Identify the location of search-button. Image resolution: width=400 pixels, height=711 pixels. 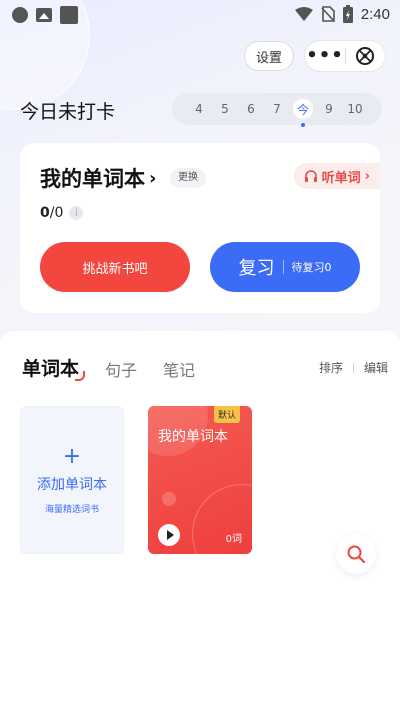
(356, 554).